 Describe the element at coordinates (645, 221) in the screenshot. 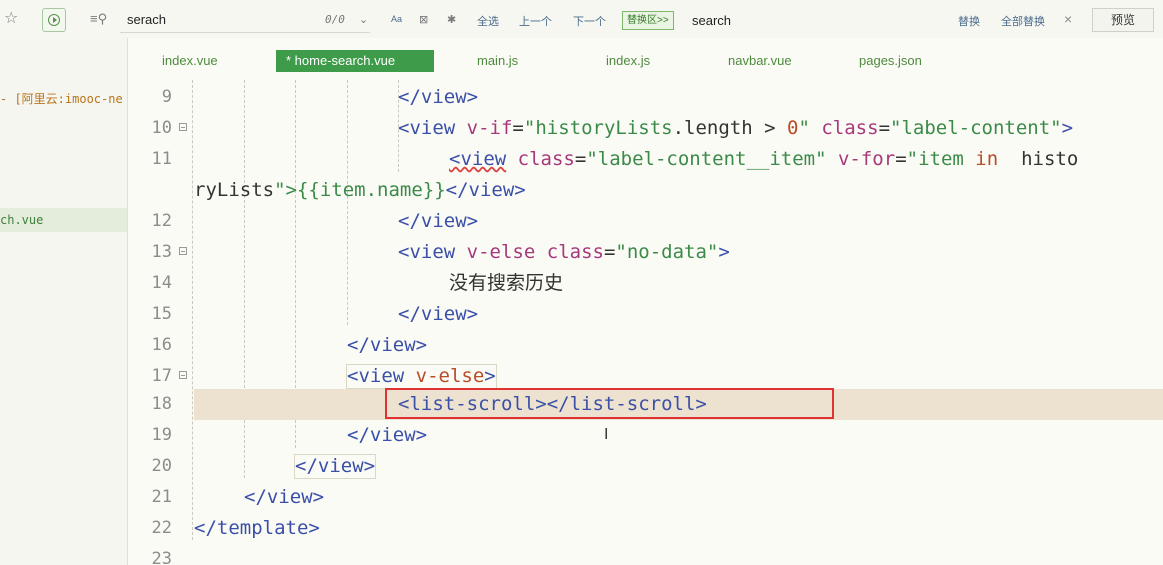

I see `code-line: 12 </view>` at that location.